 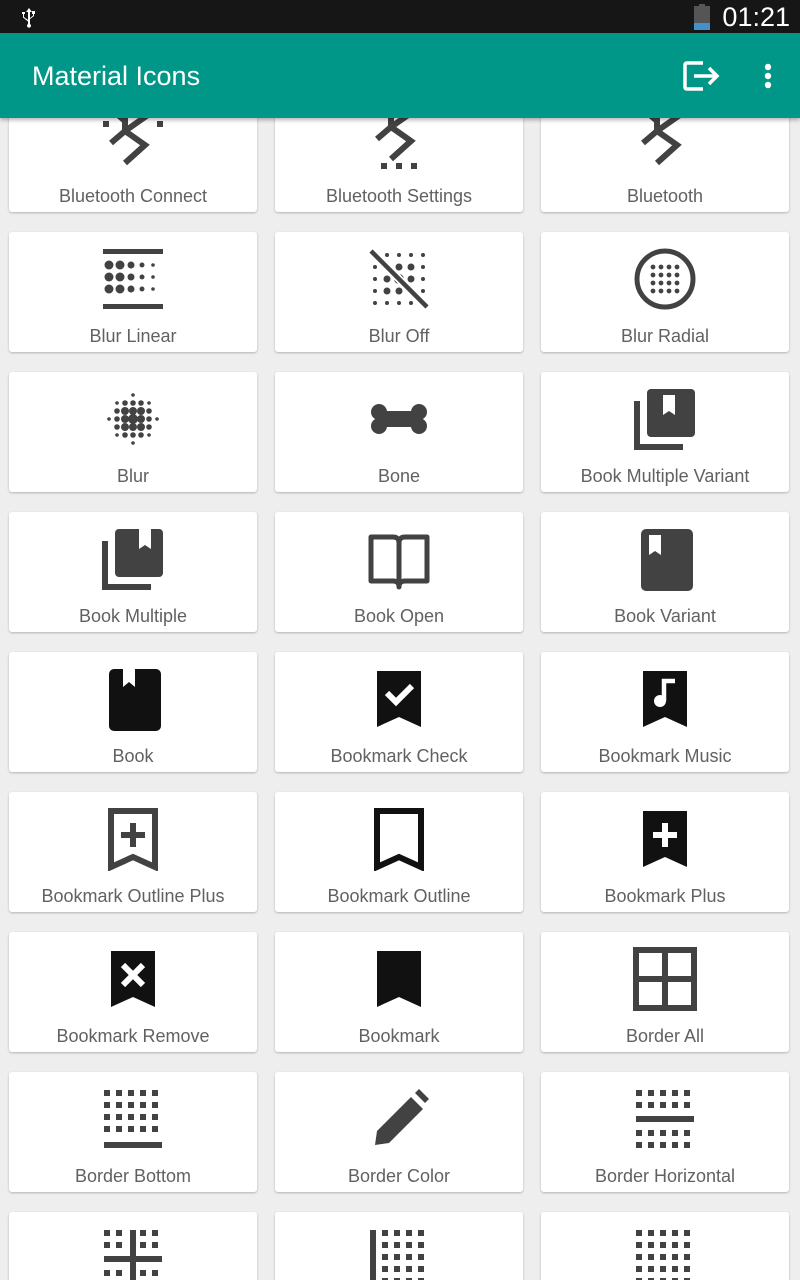 What do you see at coordinates (702, 17) in the screenshot?
I see `battery-icon` at bounding box center [702, 17].